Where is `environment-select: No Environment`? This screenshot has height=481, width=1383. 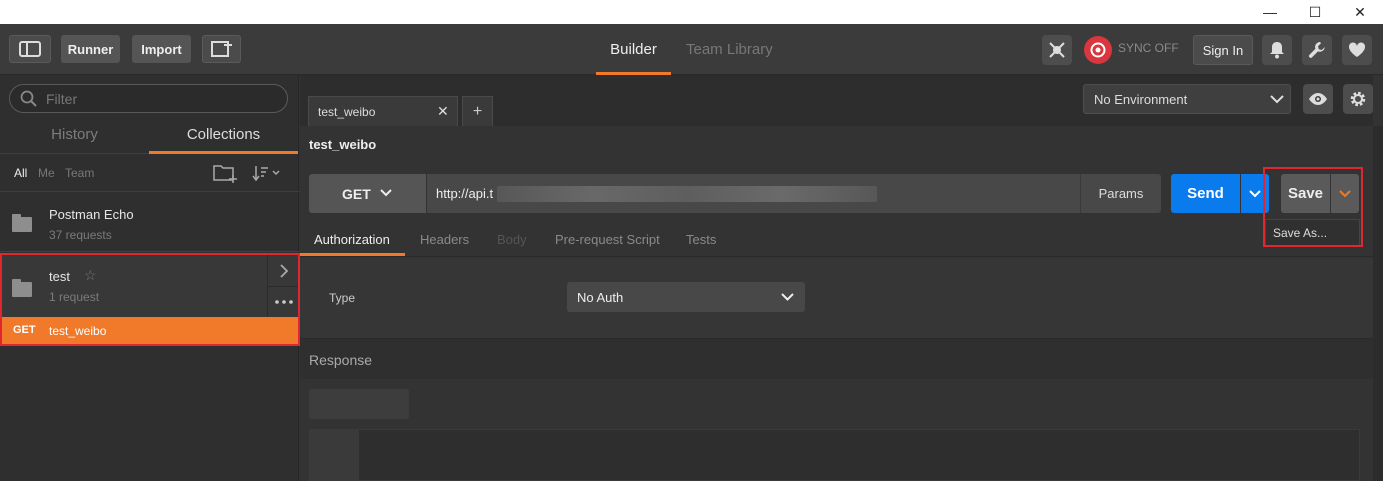 environment-select: No Environment is located at coordinates (1187, 99).